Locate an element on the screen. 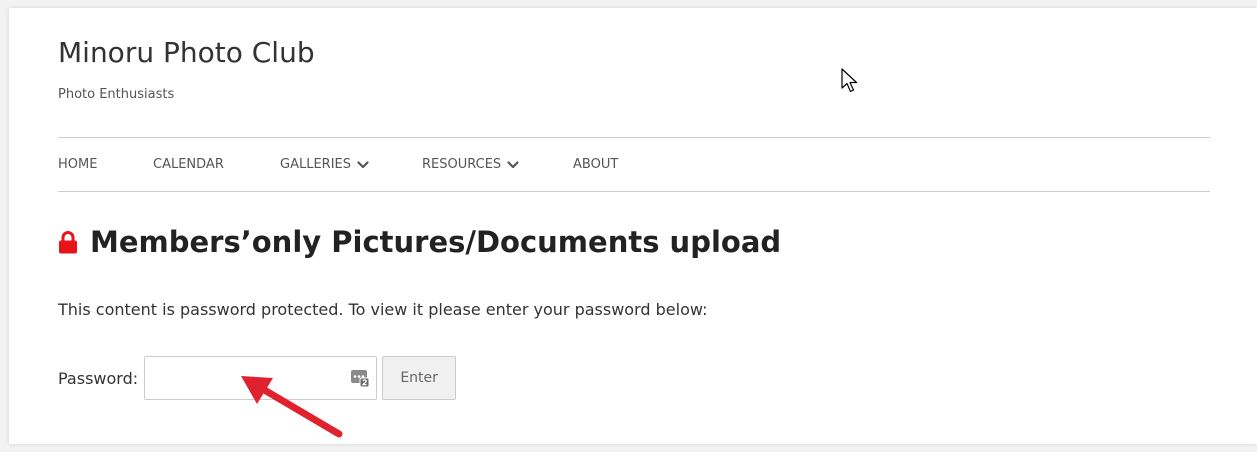 This screenshot has width=1257, height=452. lock-icon is located at coordinates (68, 242).